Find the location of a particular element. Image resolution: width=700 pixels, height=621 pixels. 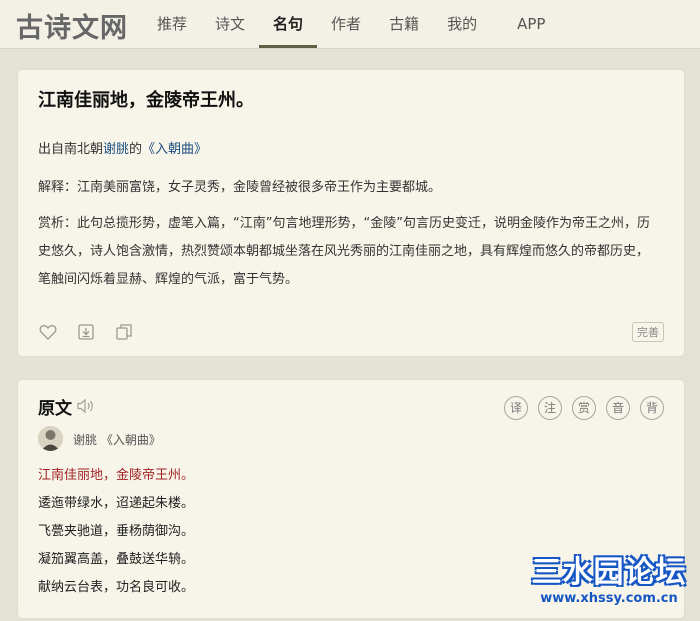

perfect-button: 完善 is located at coordinates (648, 332).